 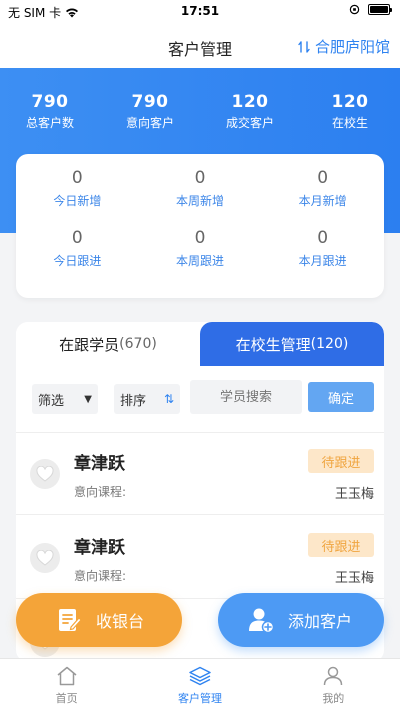 I want to click on swap-icon, so click(x=304, y=46).